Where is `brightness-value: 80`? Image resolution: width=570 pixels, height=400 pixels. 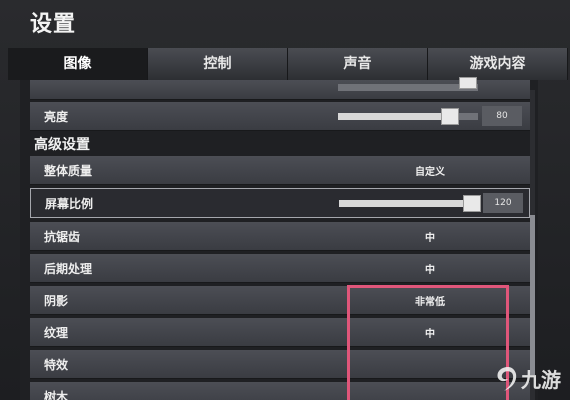
brightness-value: 80 is located at coordinates (502, 116).